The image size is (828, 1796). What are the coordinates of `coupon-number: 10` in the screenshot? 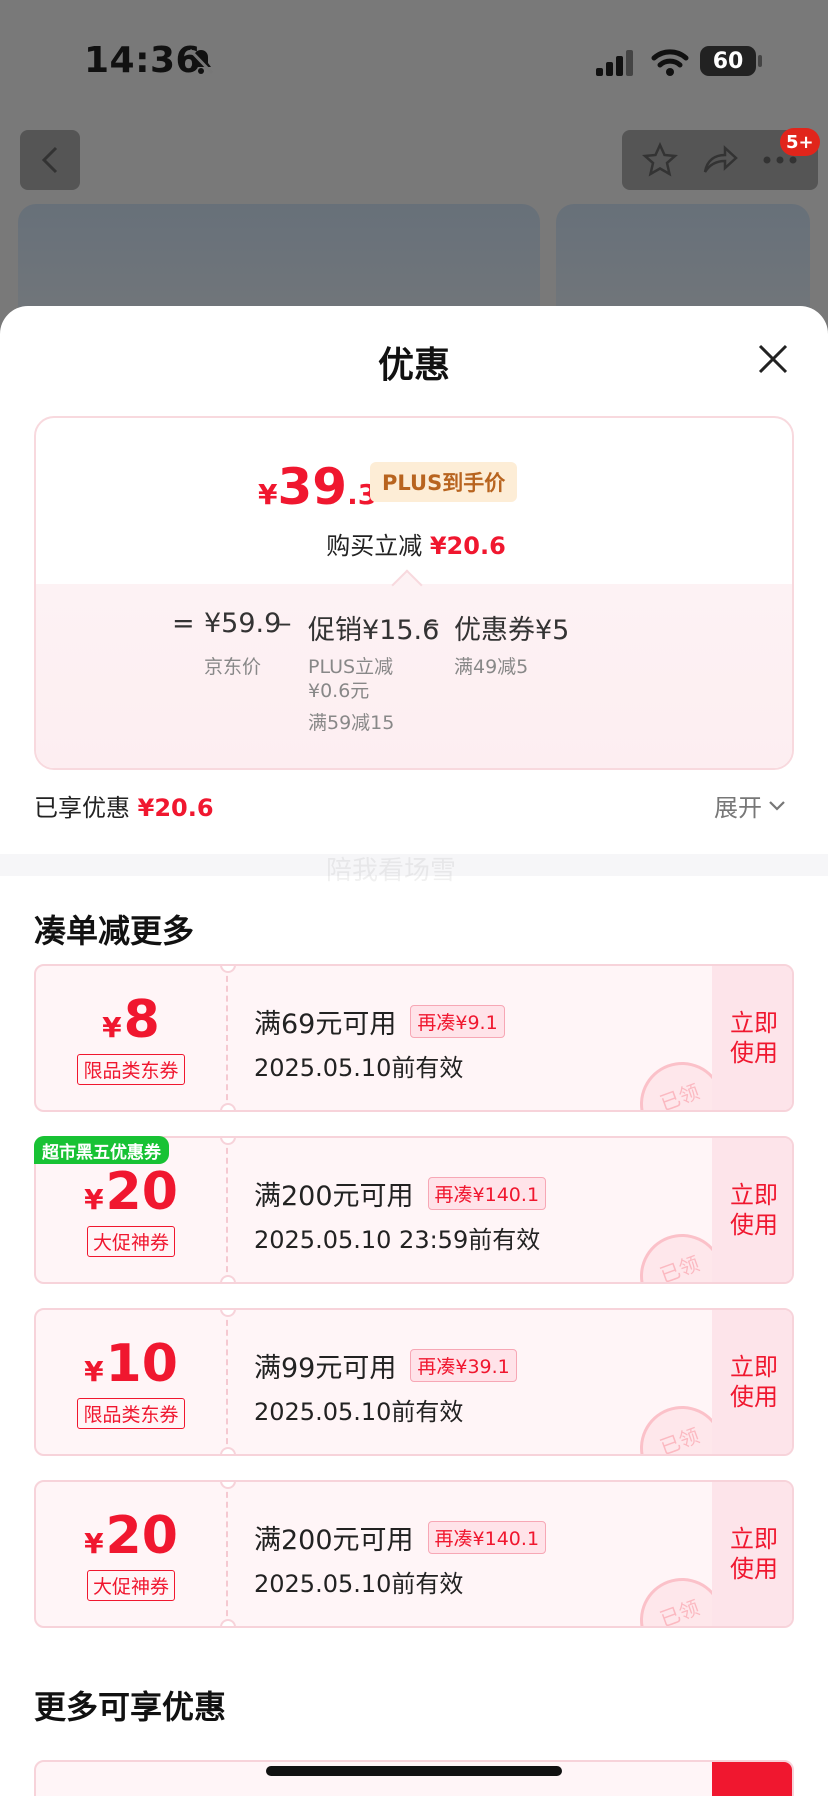 It's located at (141, 1363).